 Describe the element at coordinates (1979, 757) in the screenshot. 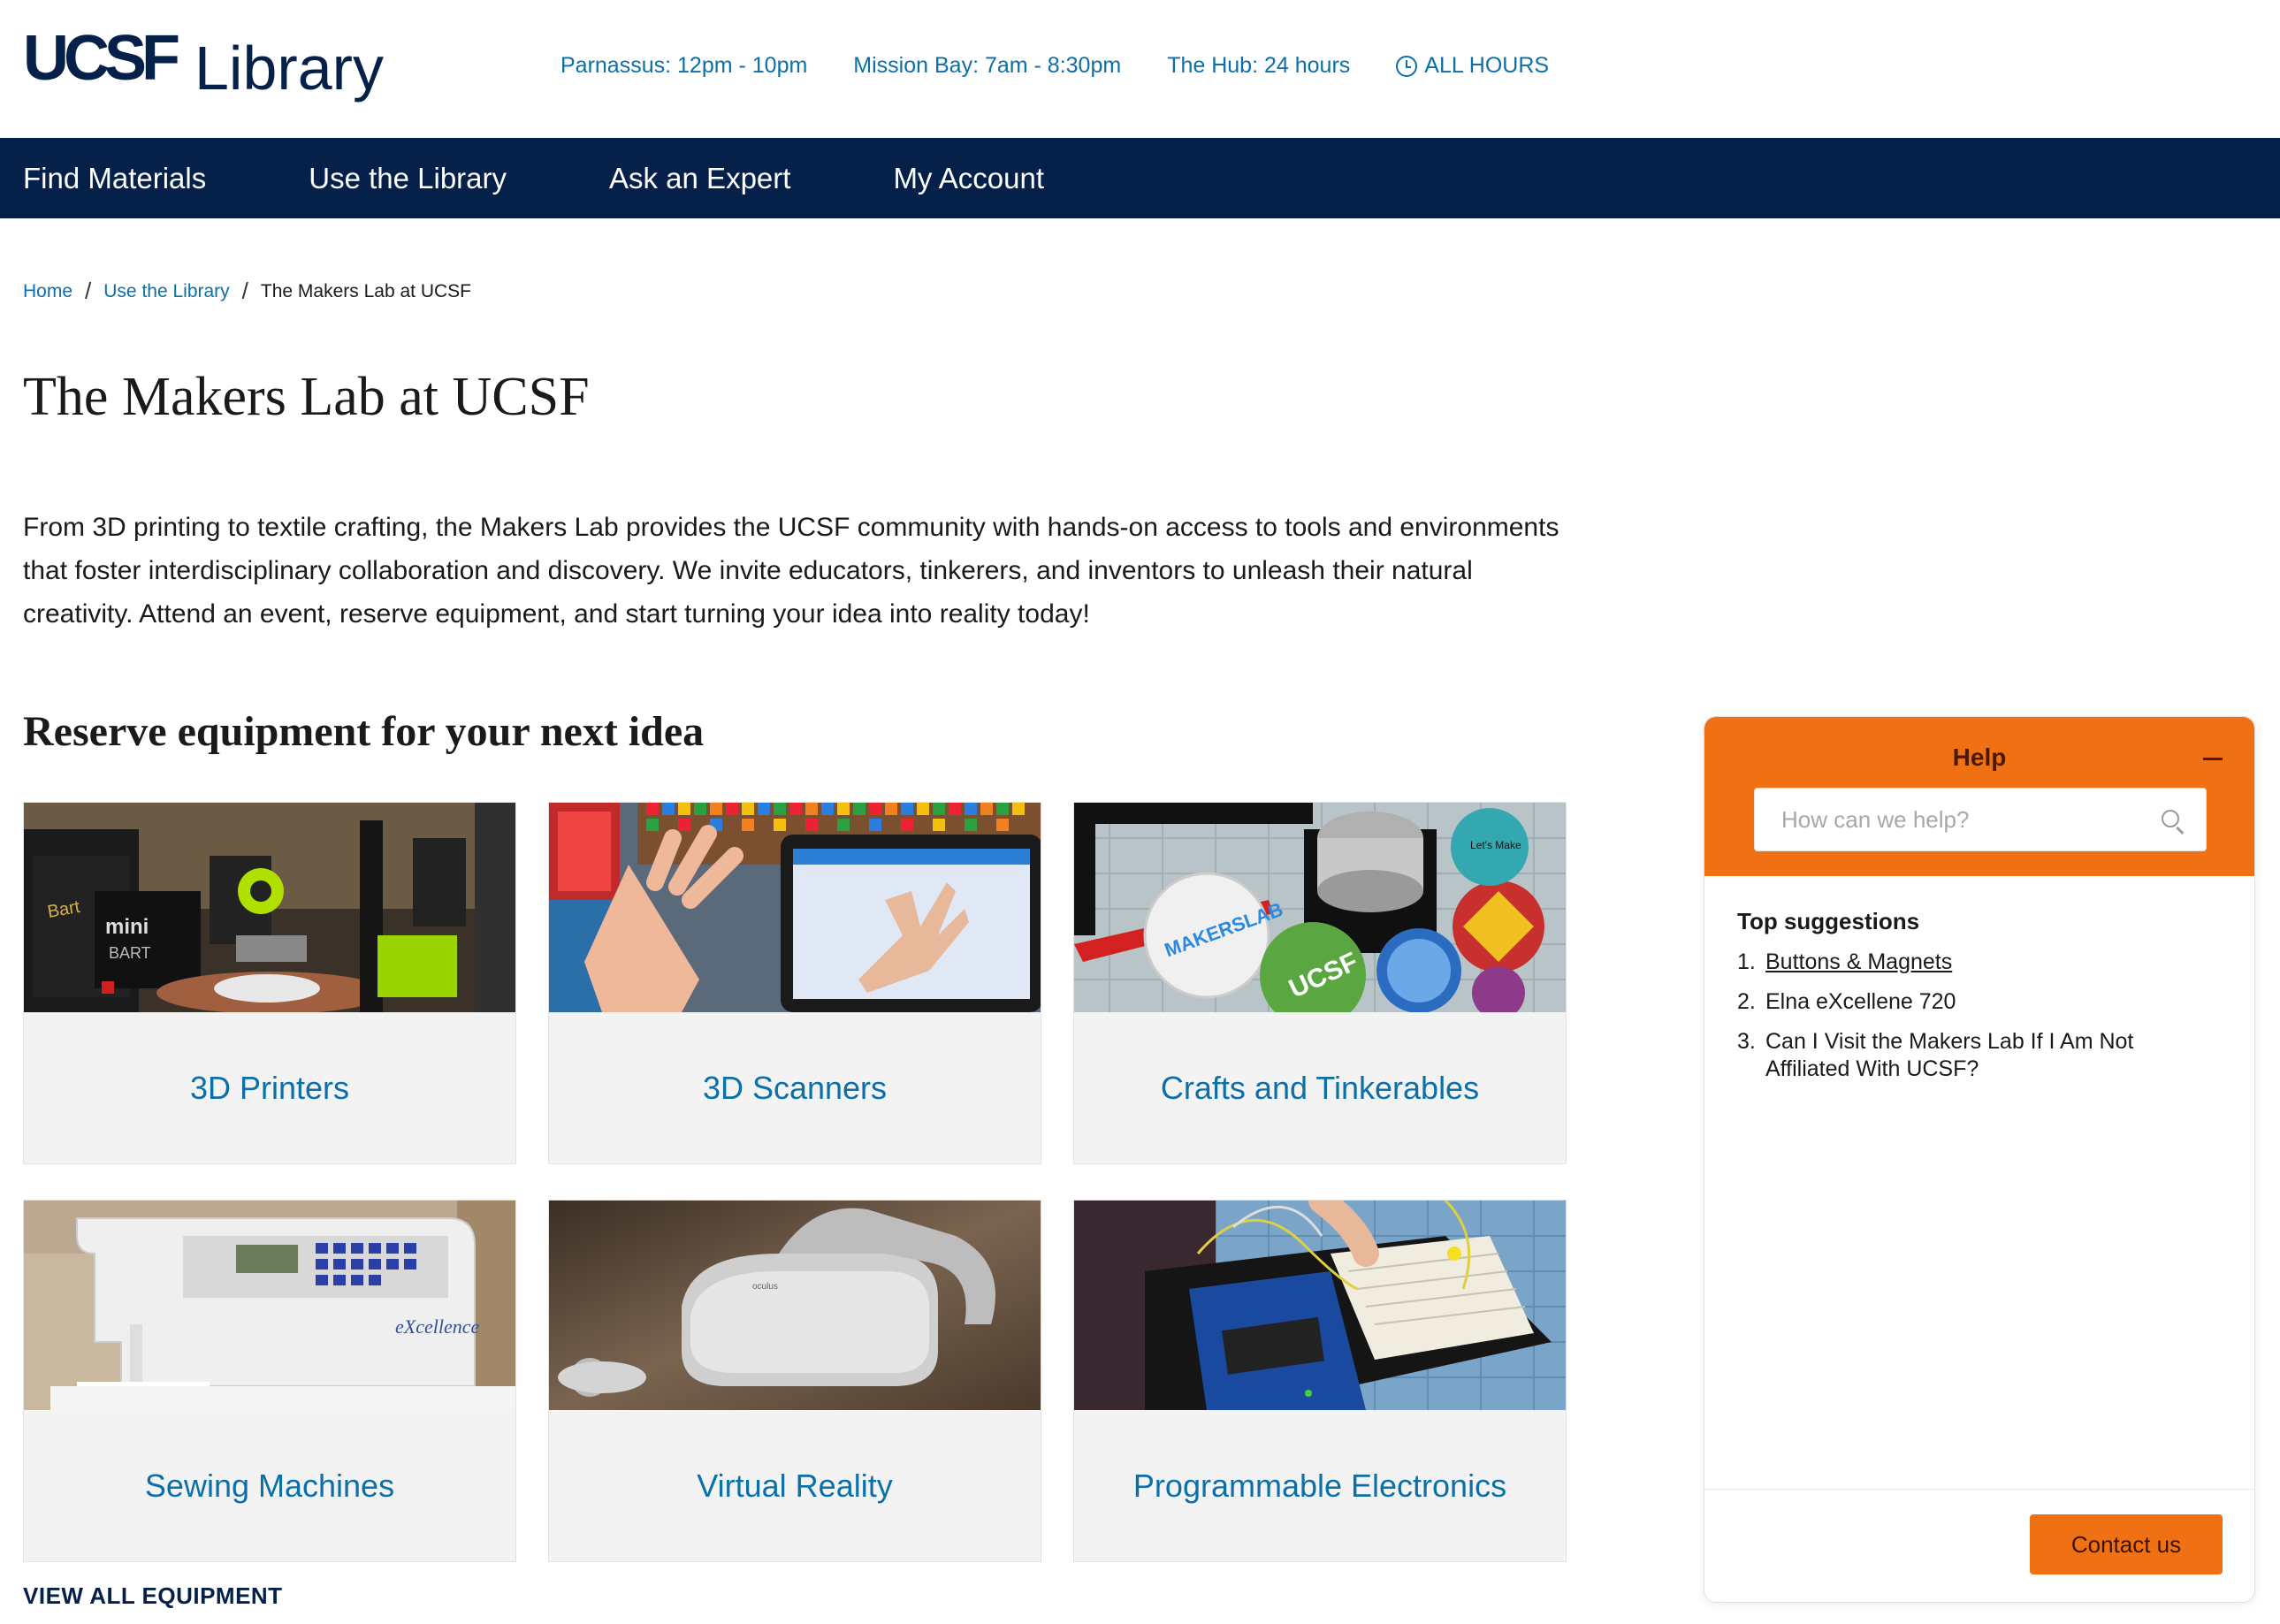

I see `help-title: Help` at that location.